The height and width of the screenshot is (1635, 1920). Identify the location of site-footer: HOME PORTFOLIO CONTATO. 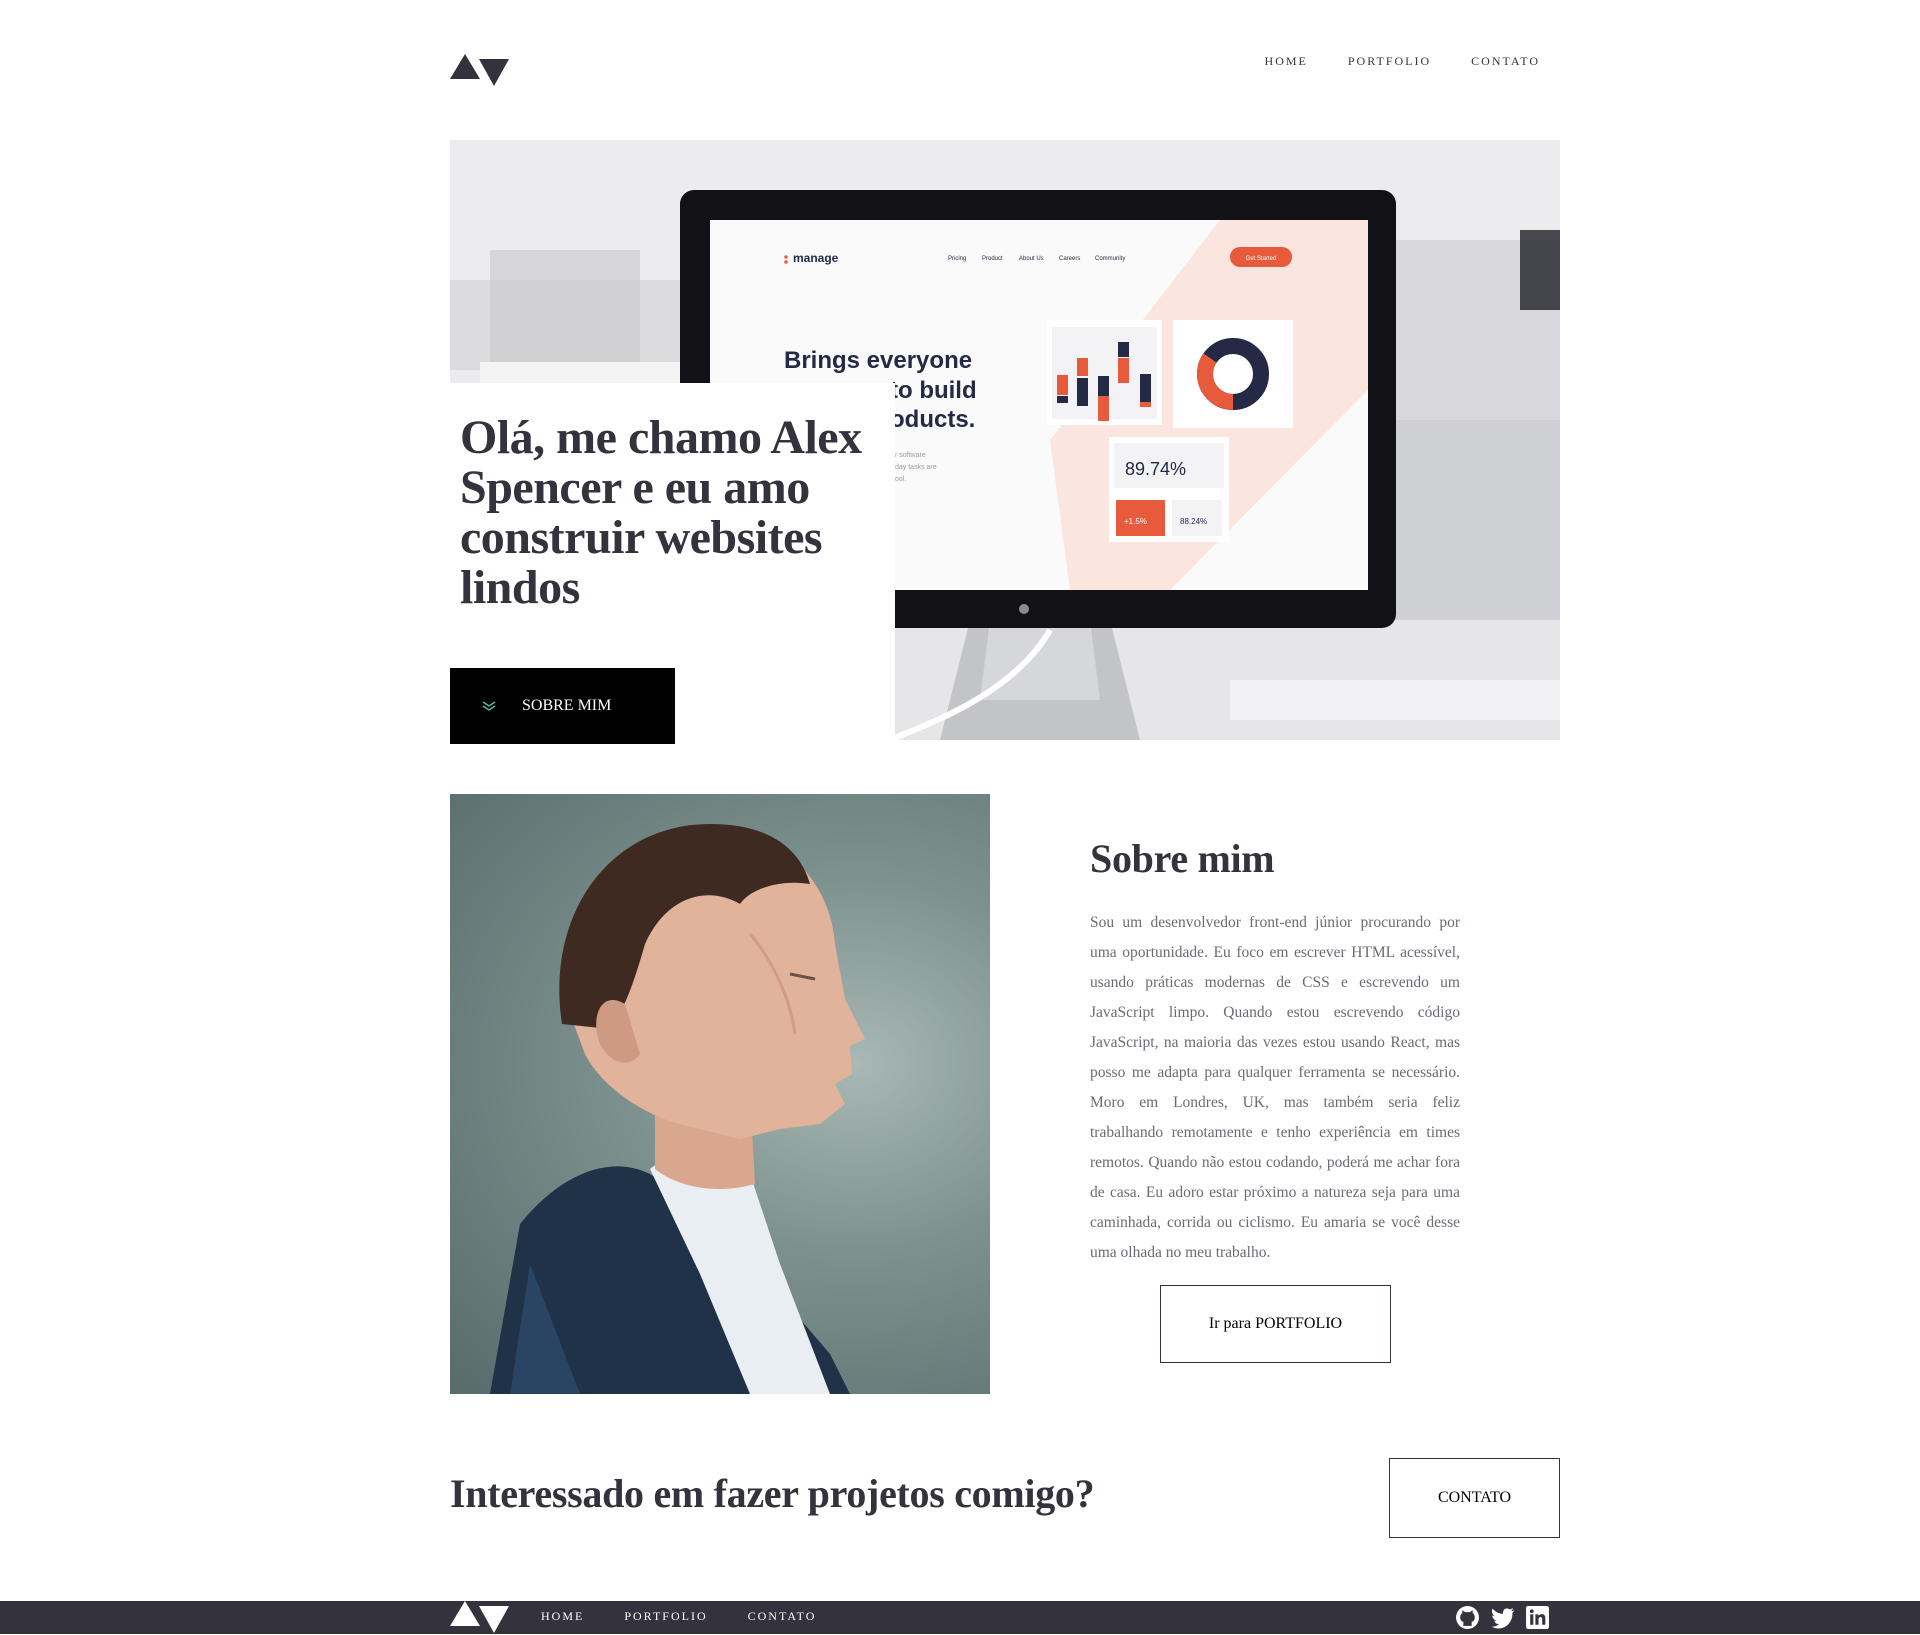
(960, 1617).